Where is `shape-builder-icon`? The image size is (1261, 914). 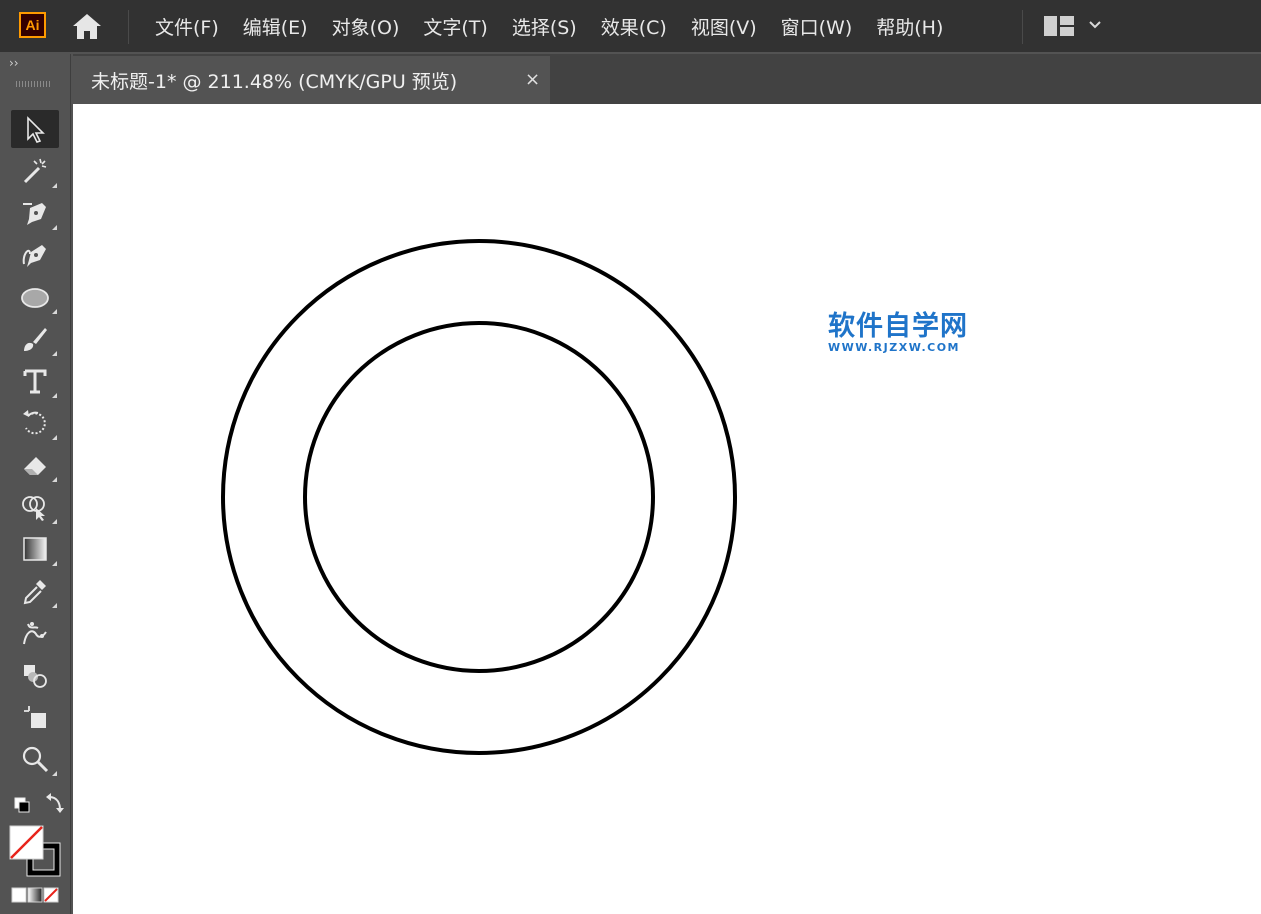 shape-builder-icon is located at coordinates (33, 508).